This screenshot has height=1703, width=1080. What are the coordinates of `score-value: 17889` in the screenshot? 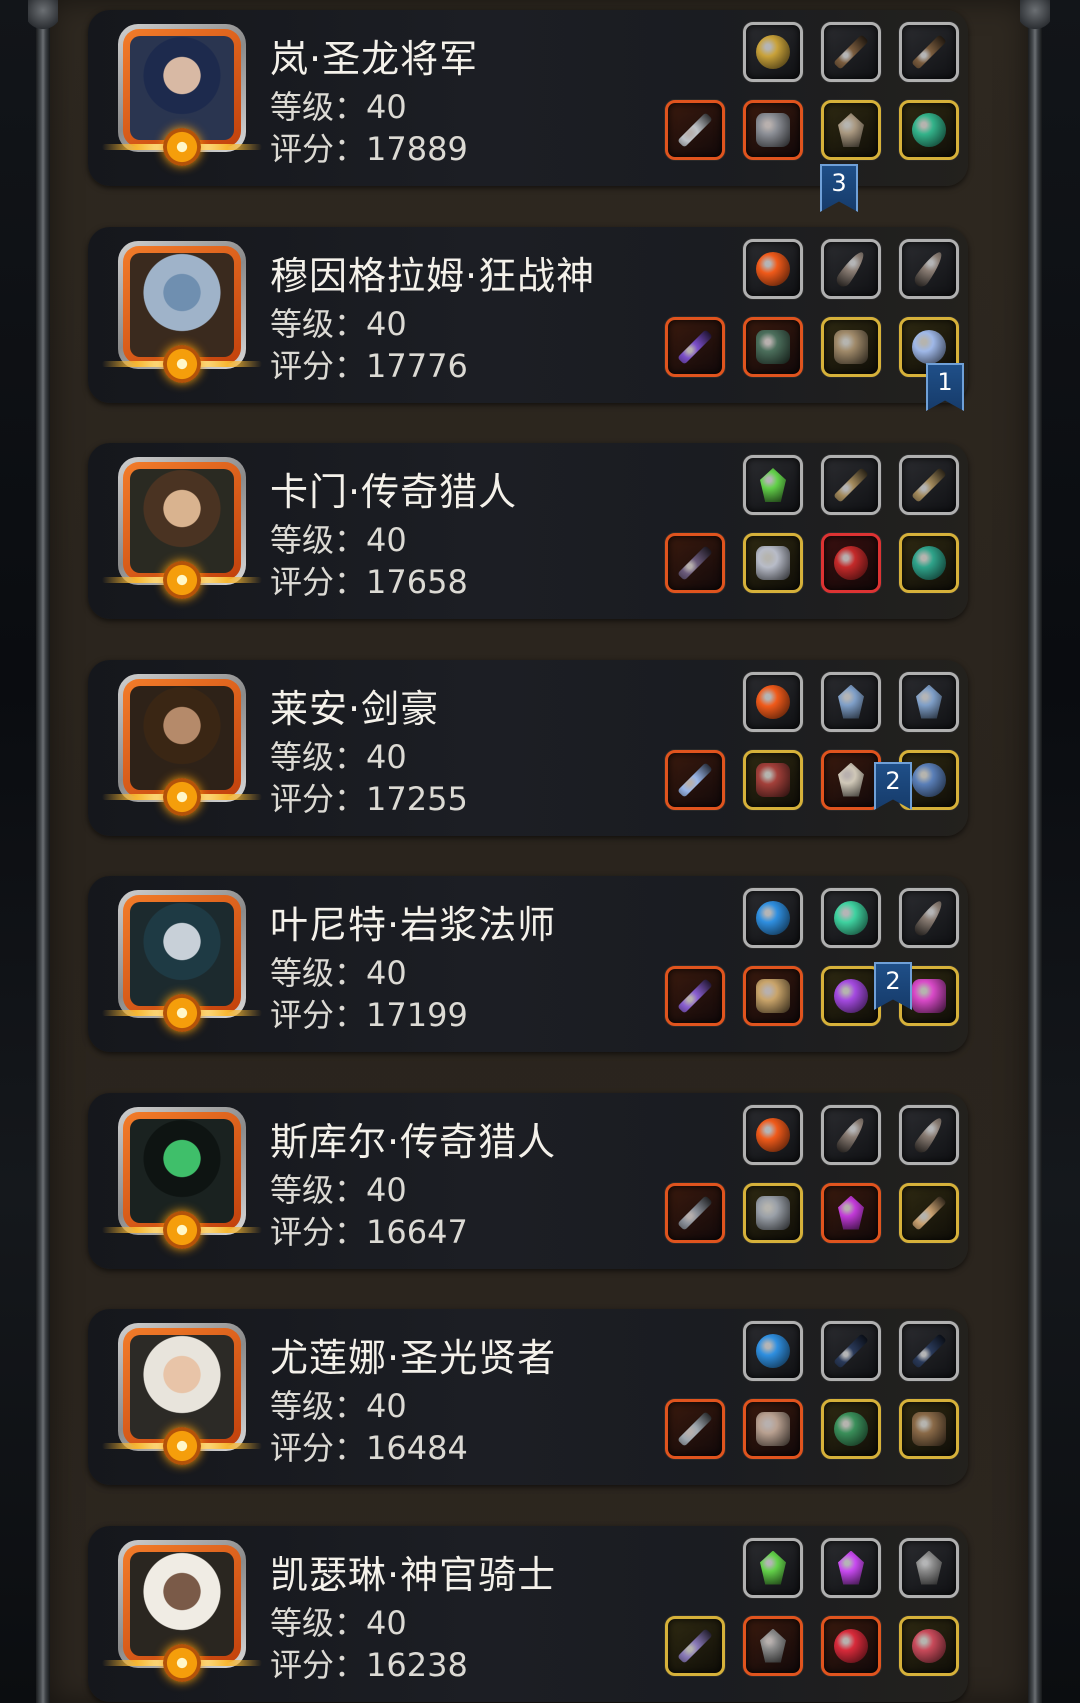 It's located at (417, 149).